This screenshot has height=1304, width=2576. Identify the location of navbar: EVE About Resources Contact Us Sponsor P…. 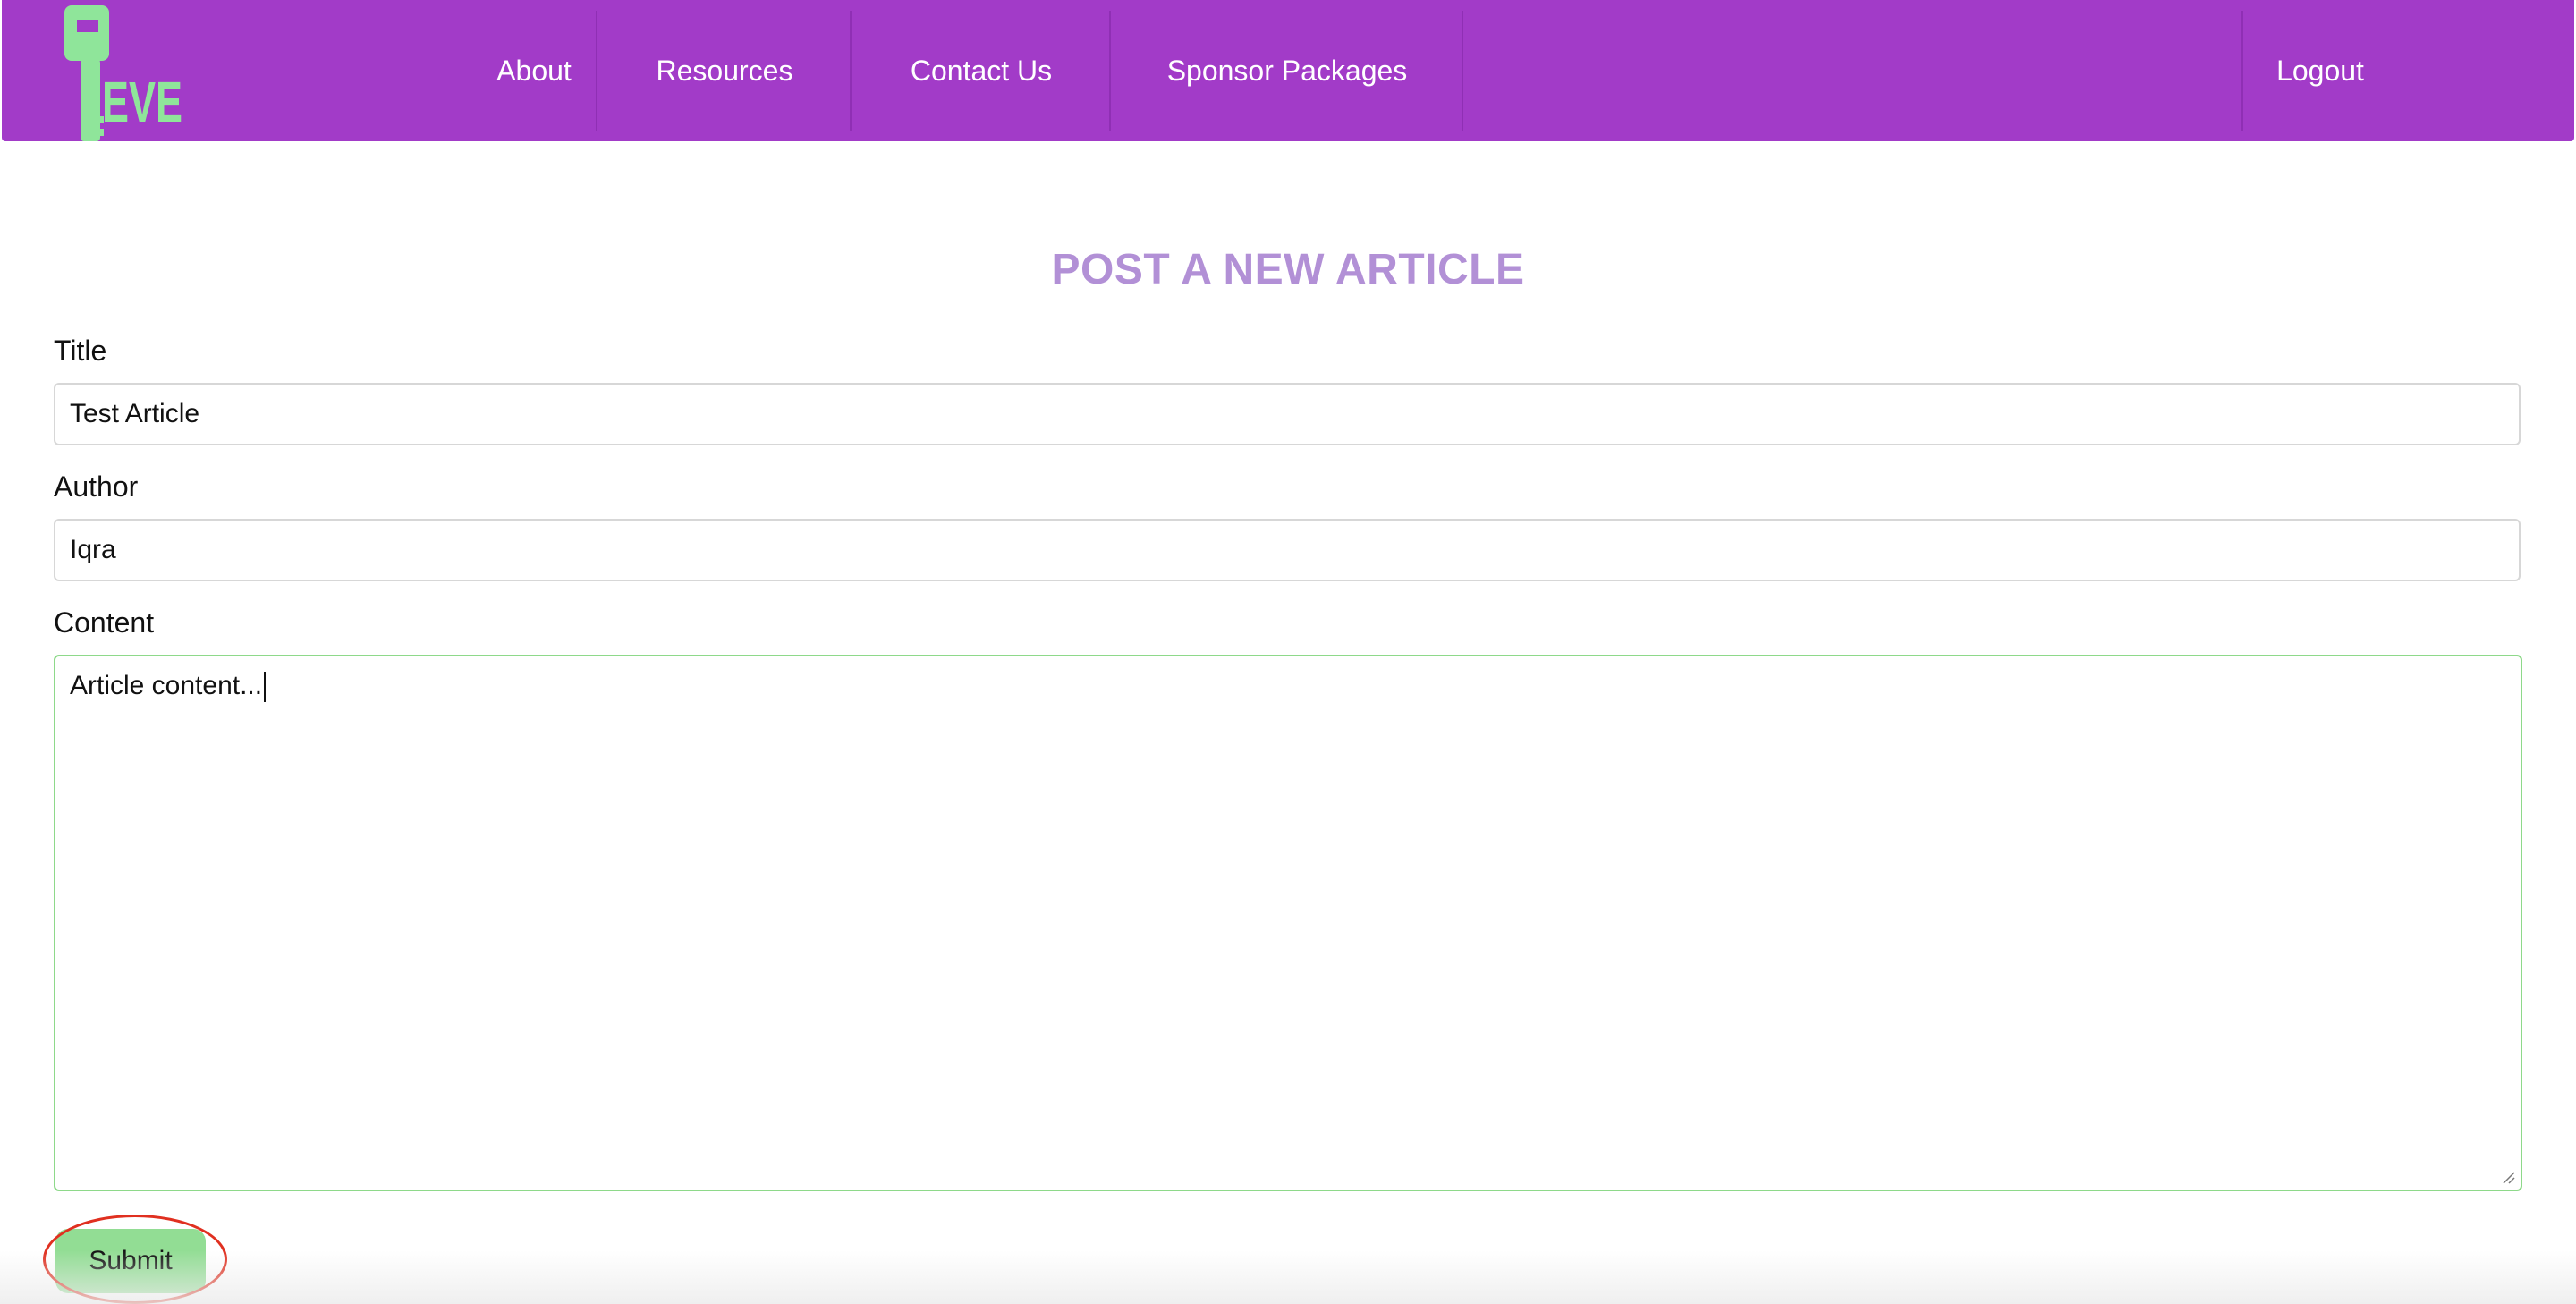
(1288, 70).